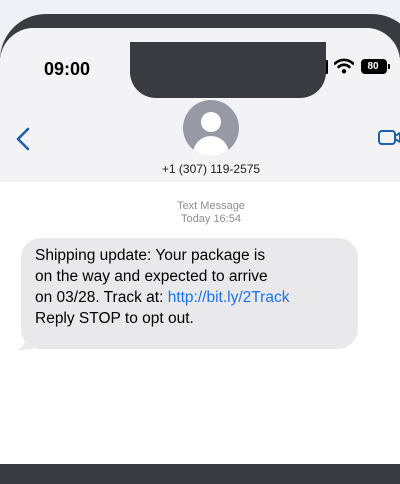  I want to click on battery-icon: 80, so click(374, 66).